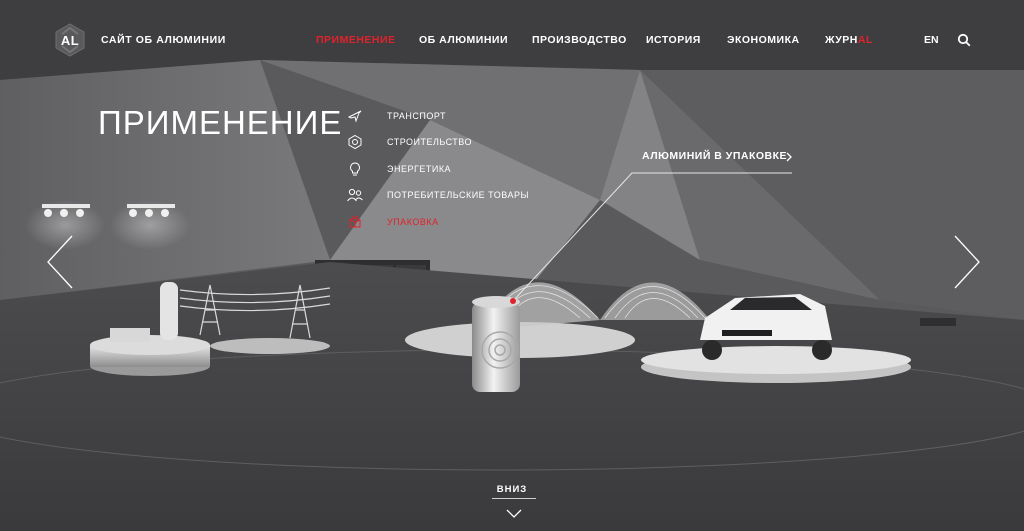  I want to click on nav-item-economics: ЭКОНОМИКА, so click(763, 40).